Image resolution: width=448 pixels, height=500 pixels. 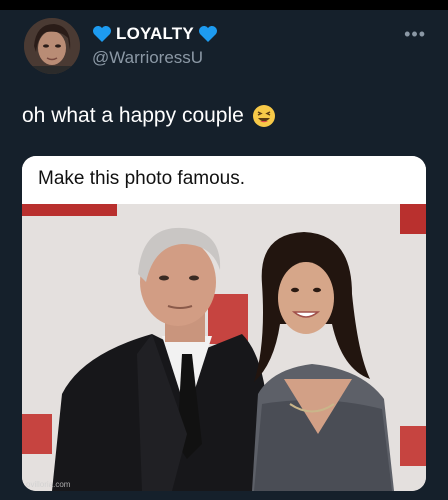 I want to click on user-handle: @WarrioressU, so click(x=147, y=58).